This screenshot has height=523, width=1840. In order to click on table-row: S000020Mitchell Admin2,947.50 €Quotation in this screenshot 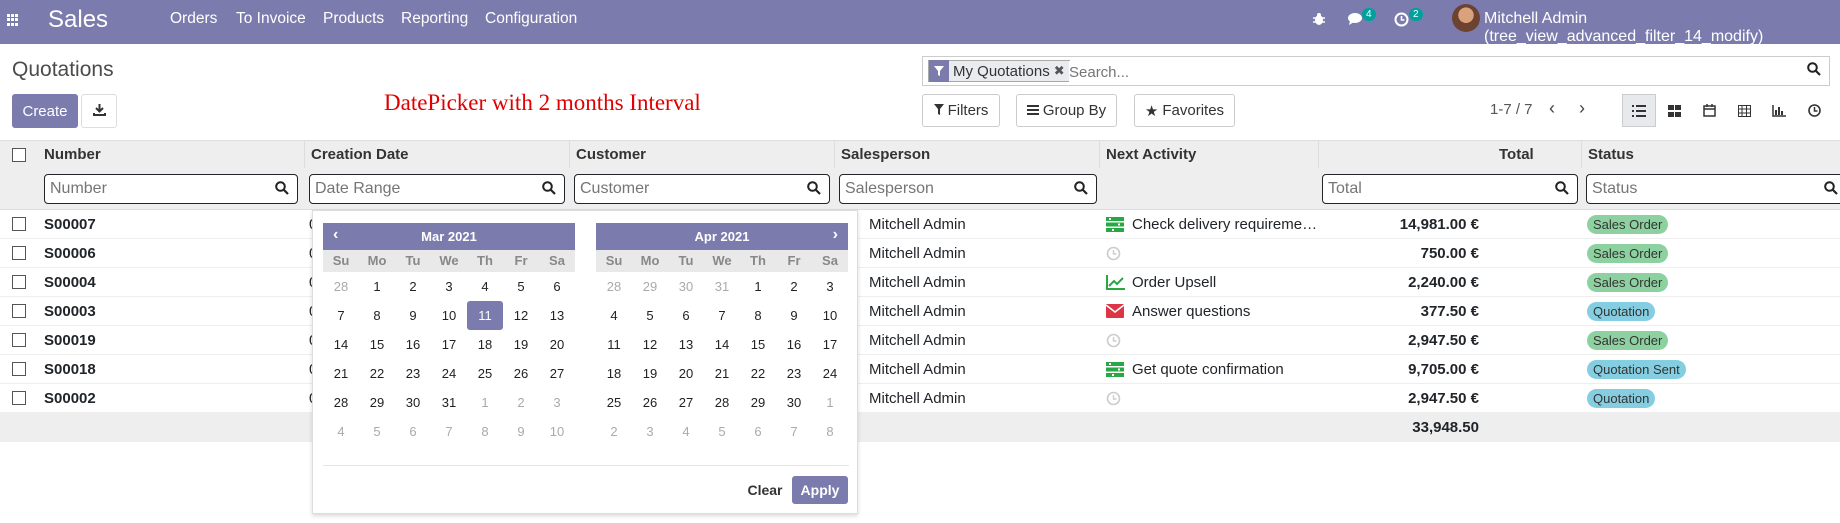, I will do `click(920, 398)`.